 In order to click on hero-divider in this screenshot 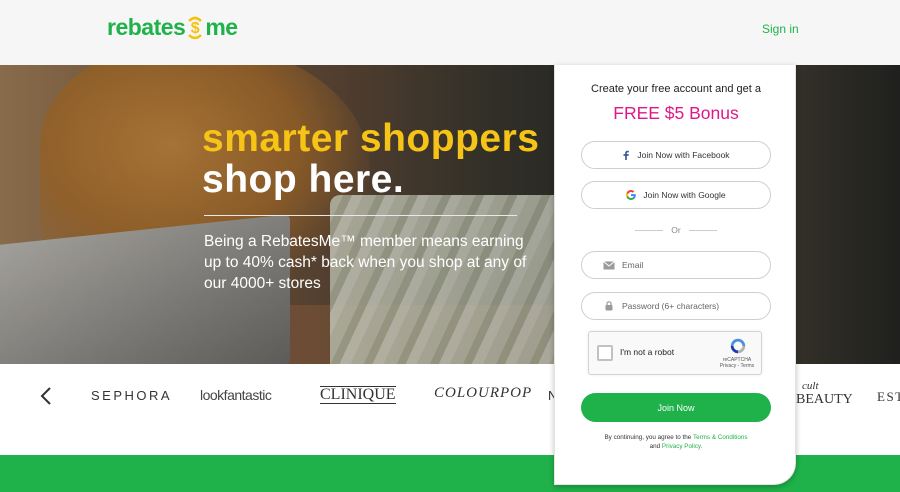, I will do `click(360, 215)`.